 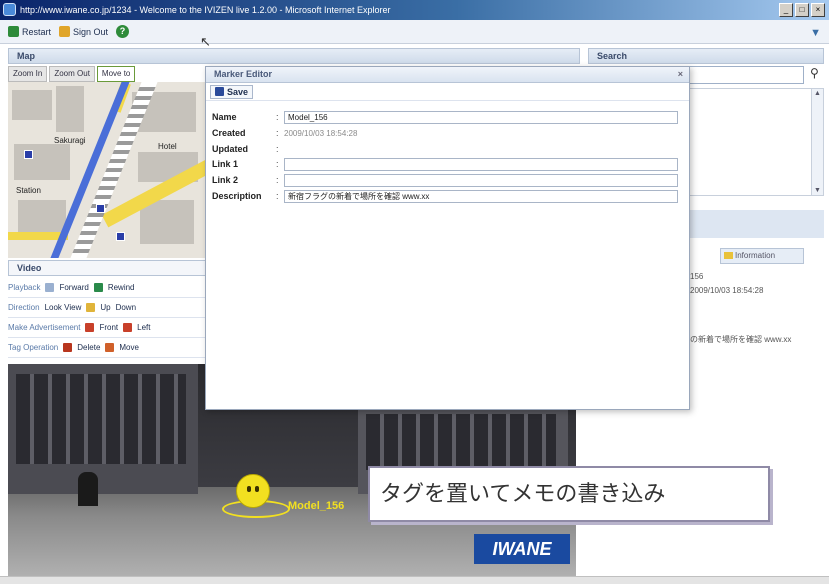 What do you see at coordinates (706, 56) in the screenshot?
I see `search-panel-header: Search` at bounding box center [706, 56].